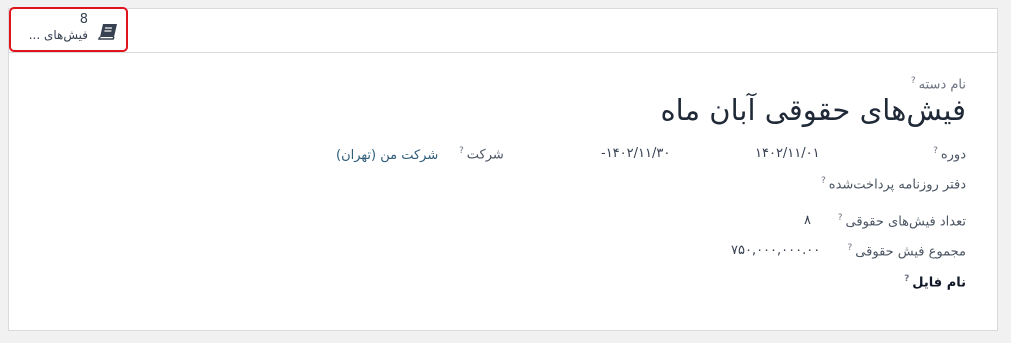 The image size is (1011, 343). I want to click on company-label: شرکت?, so click(481, 154).